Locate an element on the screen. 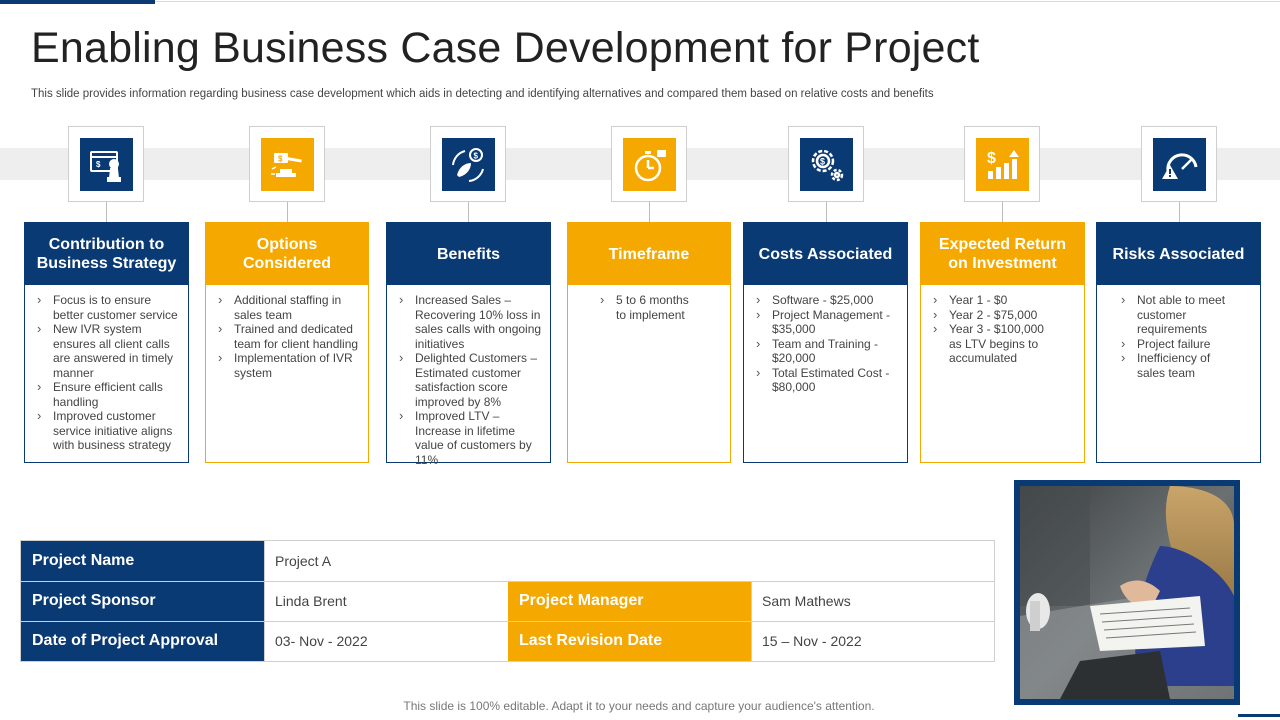  icon-box-options: $ is located at coordinates (287, 164).